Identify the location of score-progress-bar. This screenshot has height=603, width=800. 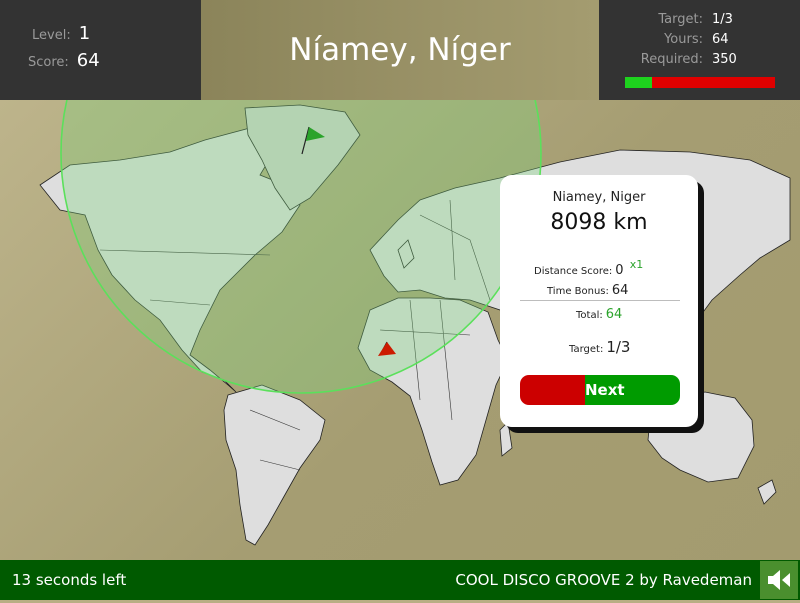
(700, 82).